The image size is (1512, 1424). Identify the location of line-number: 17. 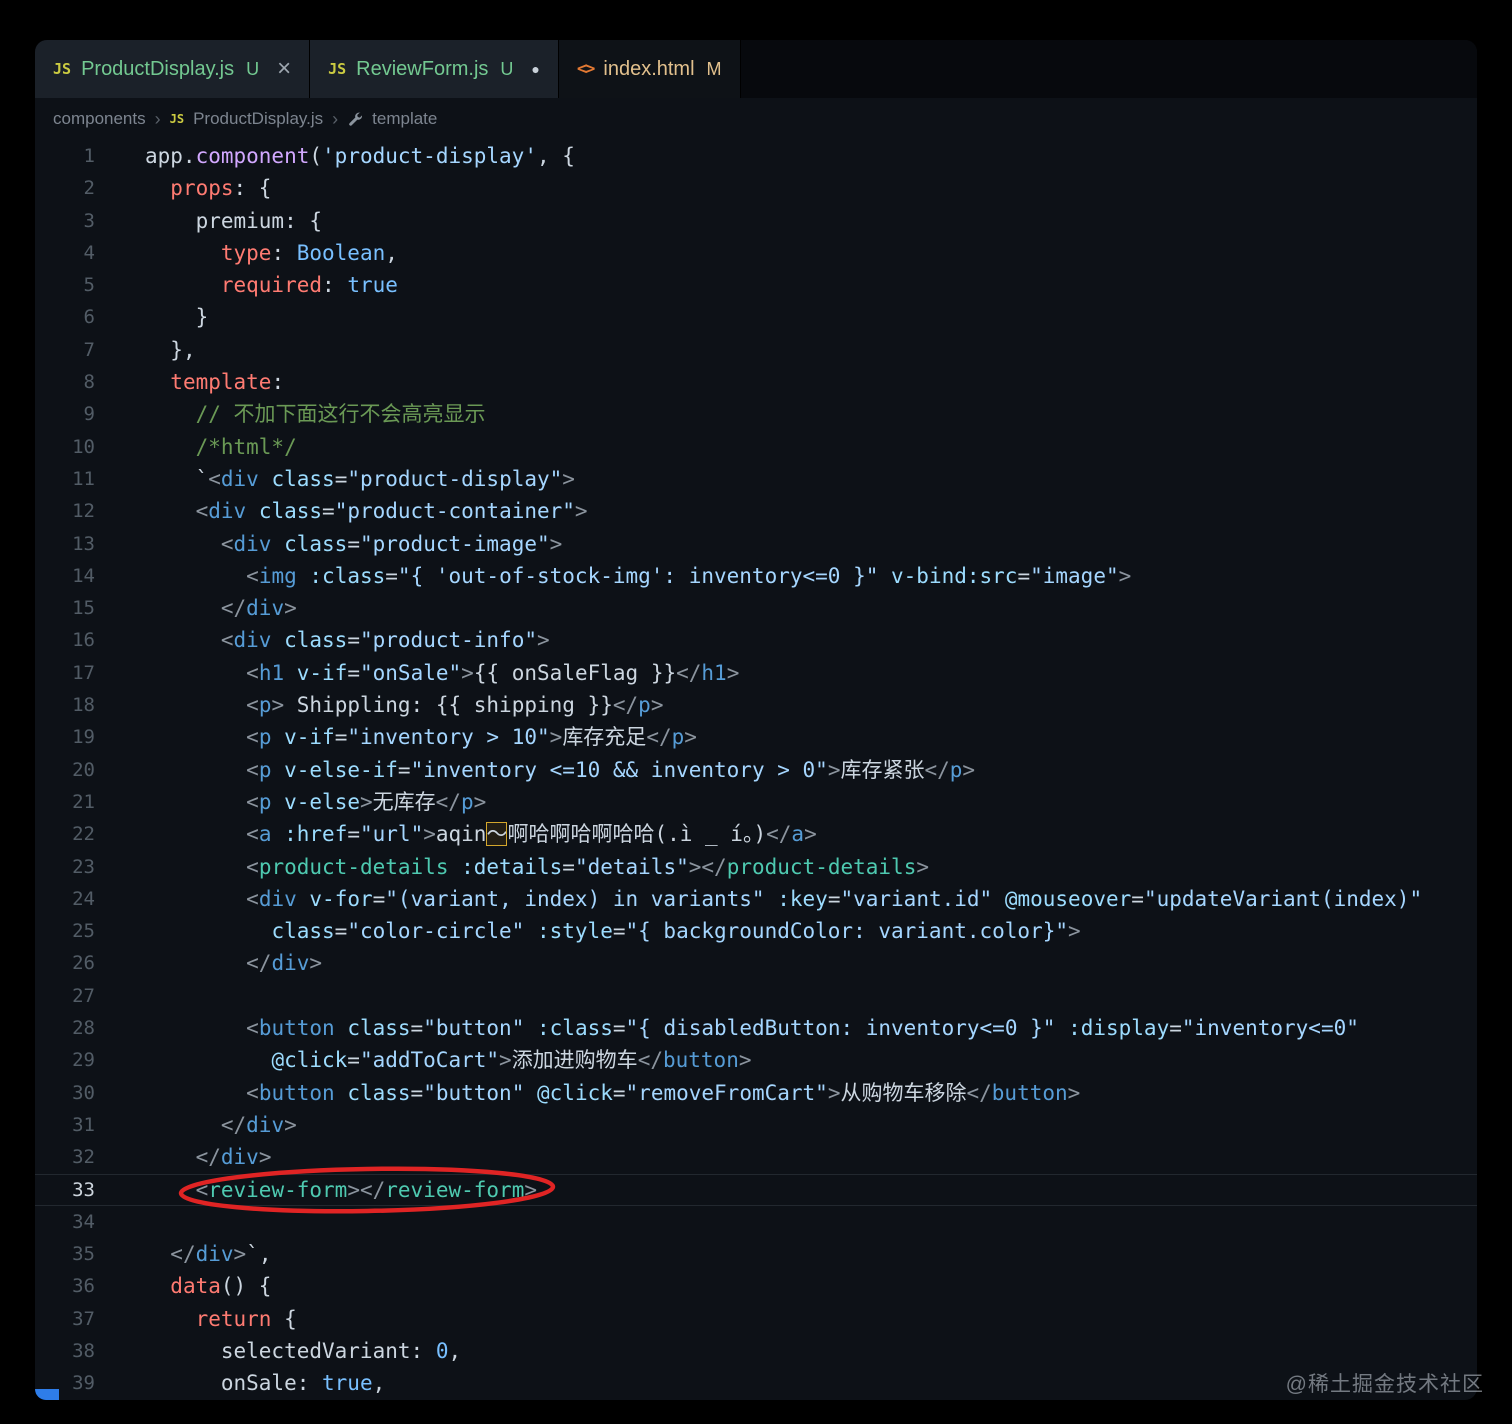
(65, 673).